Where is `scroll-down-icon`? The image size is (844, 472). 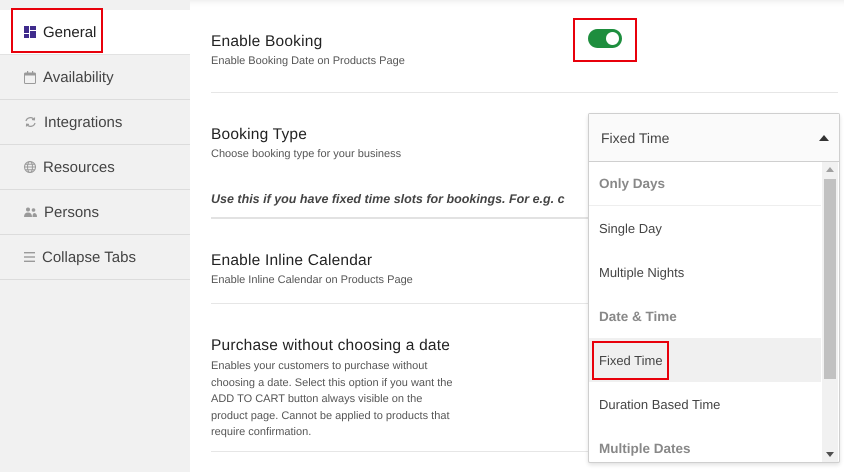 scroll-down-icon is located at coordinates (830, 454).